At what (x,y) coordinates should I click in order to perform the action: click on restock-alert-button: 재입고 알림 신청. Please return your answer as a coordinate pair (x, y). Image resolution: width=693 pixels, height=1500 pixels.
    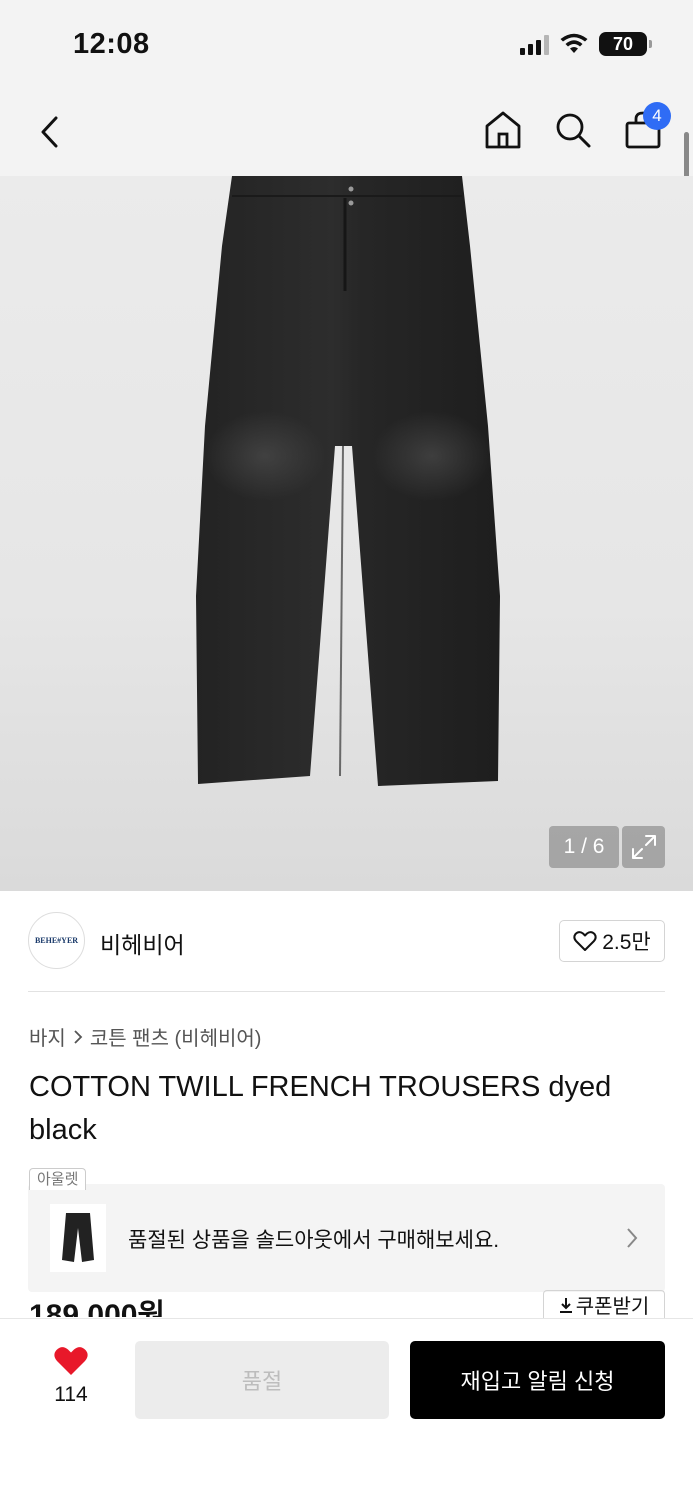
    Looking at the image, I should click on (537, 1380).